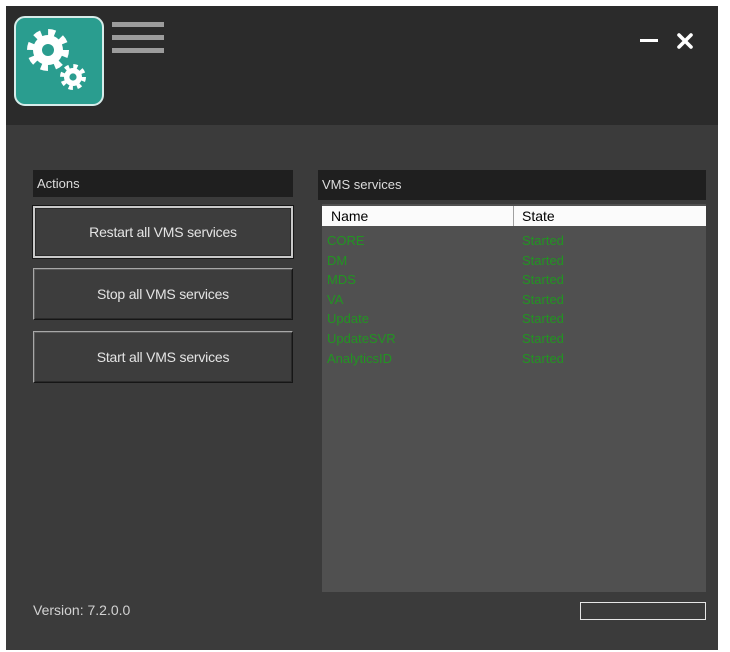 This screenshot has height=652, width=730. I want to click on restart-all-services-button: Restart all VMS services, so click(163, 232).